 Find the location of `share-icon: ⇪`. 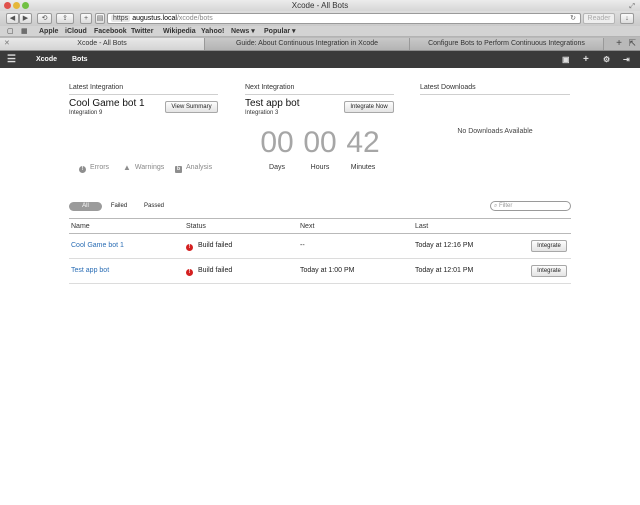

share-icon: ⇪ is located at coordinates (65, 18).